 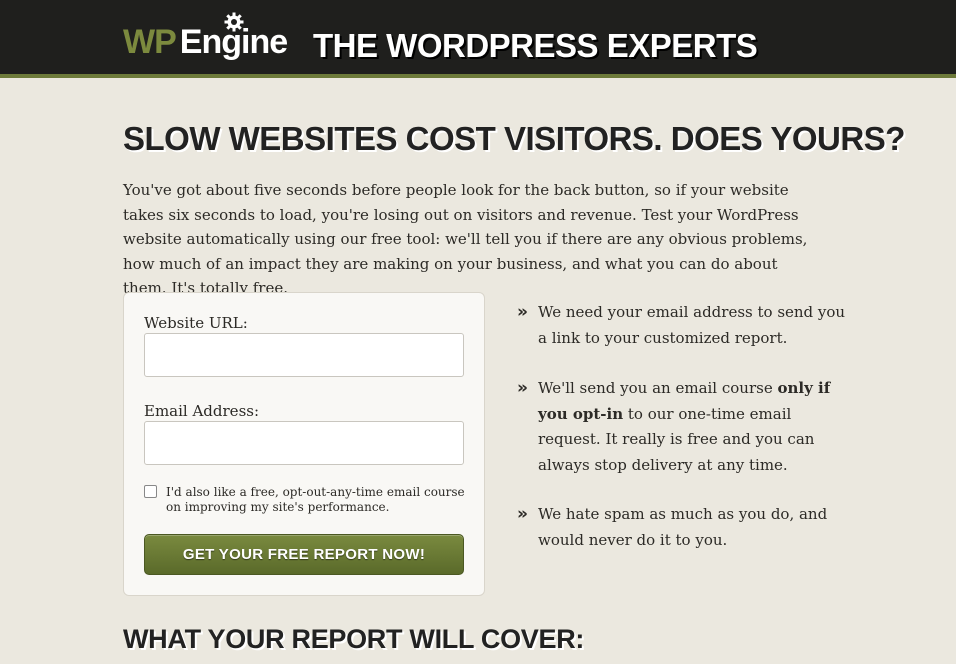 I want to click on email-course-checkbox, so click(x=150, y=491).